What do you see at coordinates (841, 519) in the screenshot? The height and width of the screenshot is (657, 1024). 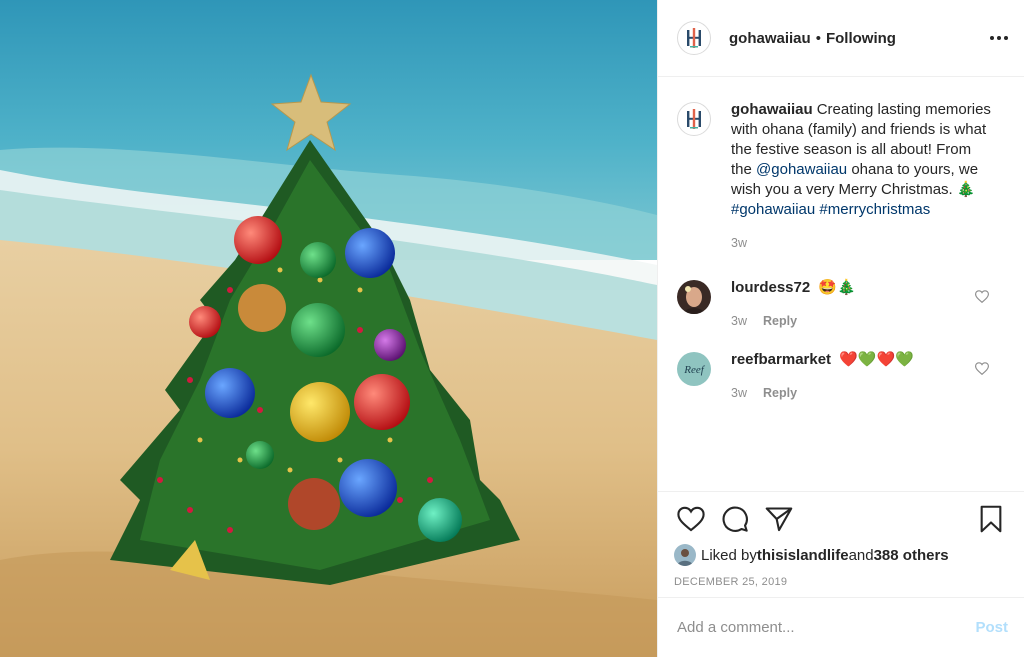 I see `action-icons-row` at bounding box center [841, 519].